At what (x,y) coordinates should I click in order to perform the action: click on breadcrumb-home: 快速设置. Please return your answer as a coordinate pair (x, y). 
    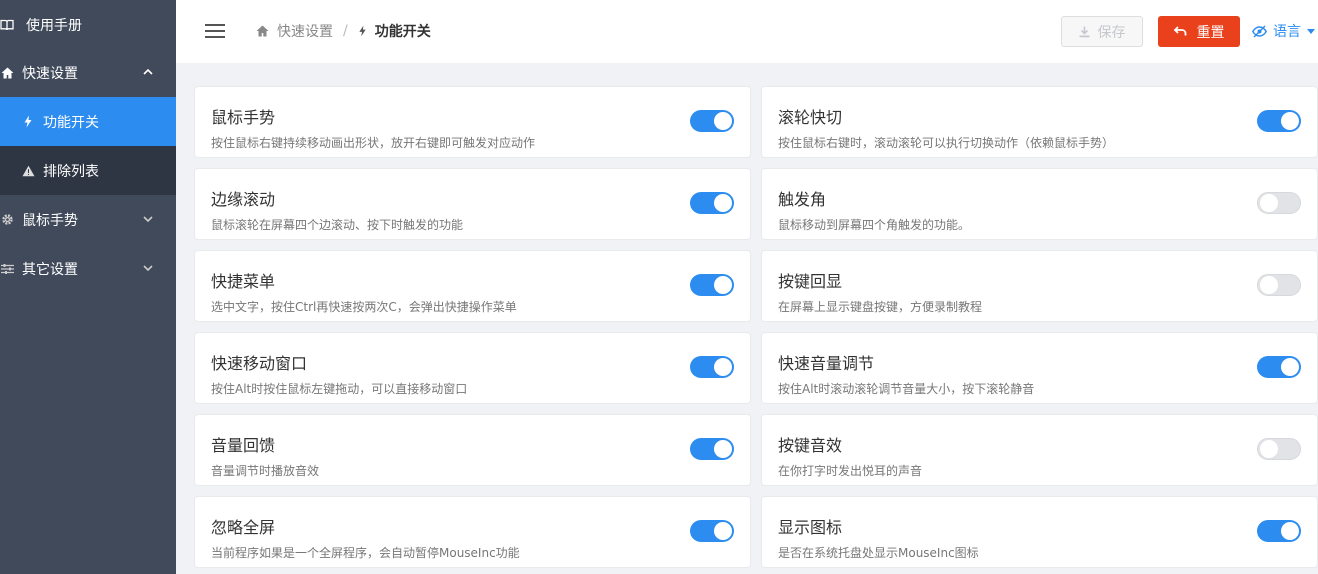
    Looking at the image, I should click on (305, 31).